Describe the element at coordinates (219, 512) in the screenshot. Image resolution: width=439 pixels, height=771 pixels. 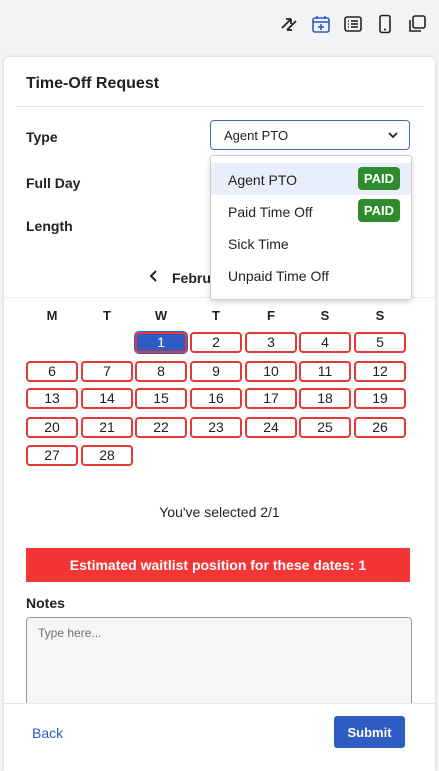
I see `selected-dates-text: You've selected 2/1` at that location.